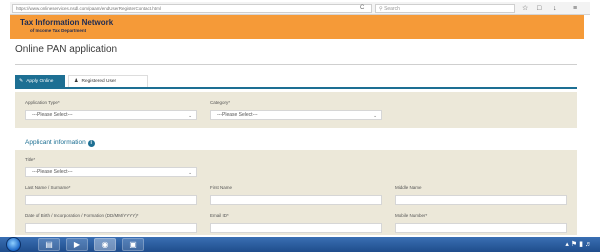  I want to click on first-name-label: First Name, so click(221, 187).